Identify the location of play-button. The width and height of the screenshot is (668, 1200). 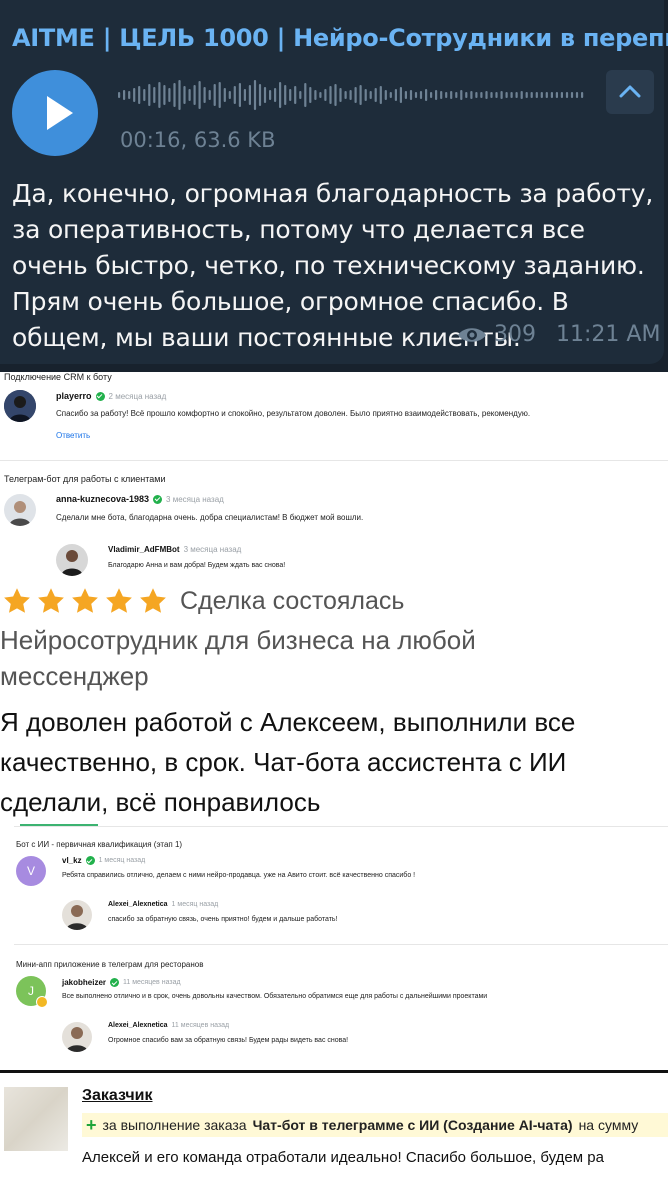
(55, 113).